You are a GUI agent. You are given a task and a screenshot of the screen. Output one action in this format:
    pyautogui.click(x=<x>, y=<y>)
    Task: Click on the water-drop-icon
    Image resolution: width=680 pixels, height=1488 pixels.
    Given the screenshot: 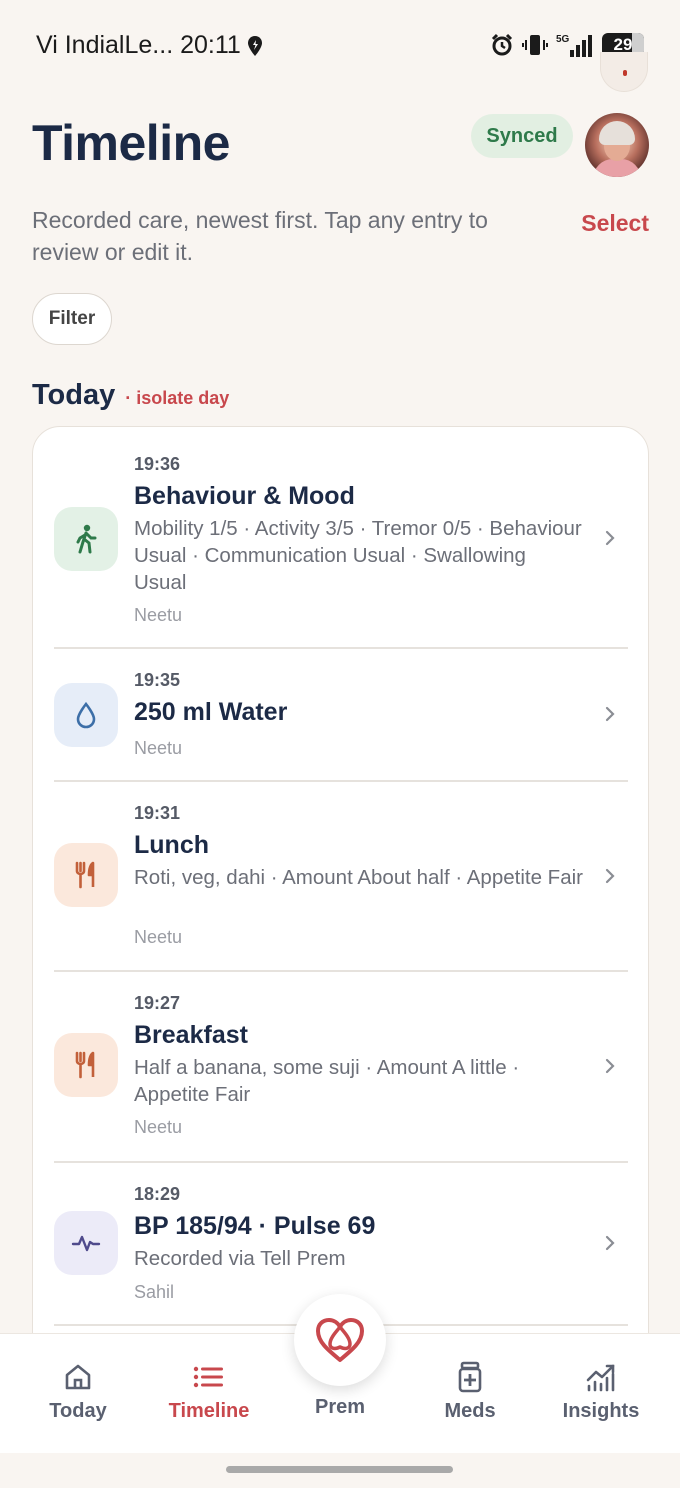 What is the action you would take?
    pyautogui.click(x=86, y=715)
    